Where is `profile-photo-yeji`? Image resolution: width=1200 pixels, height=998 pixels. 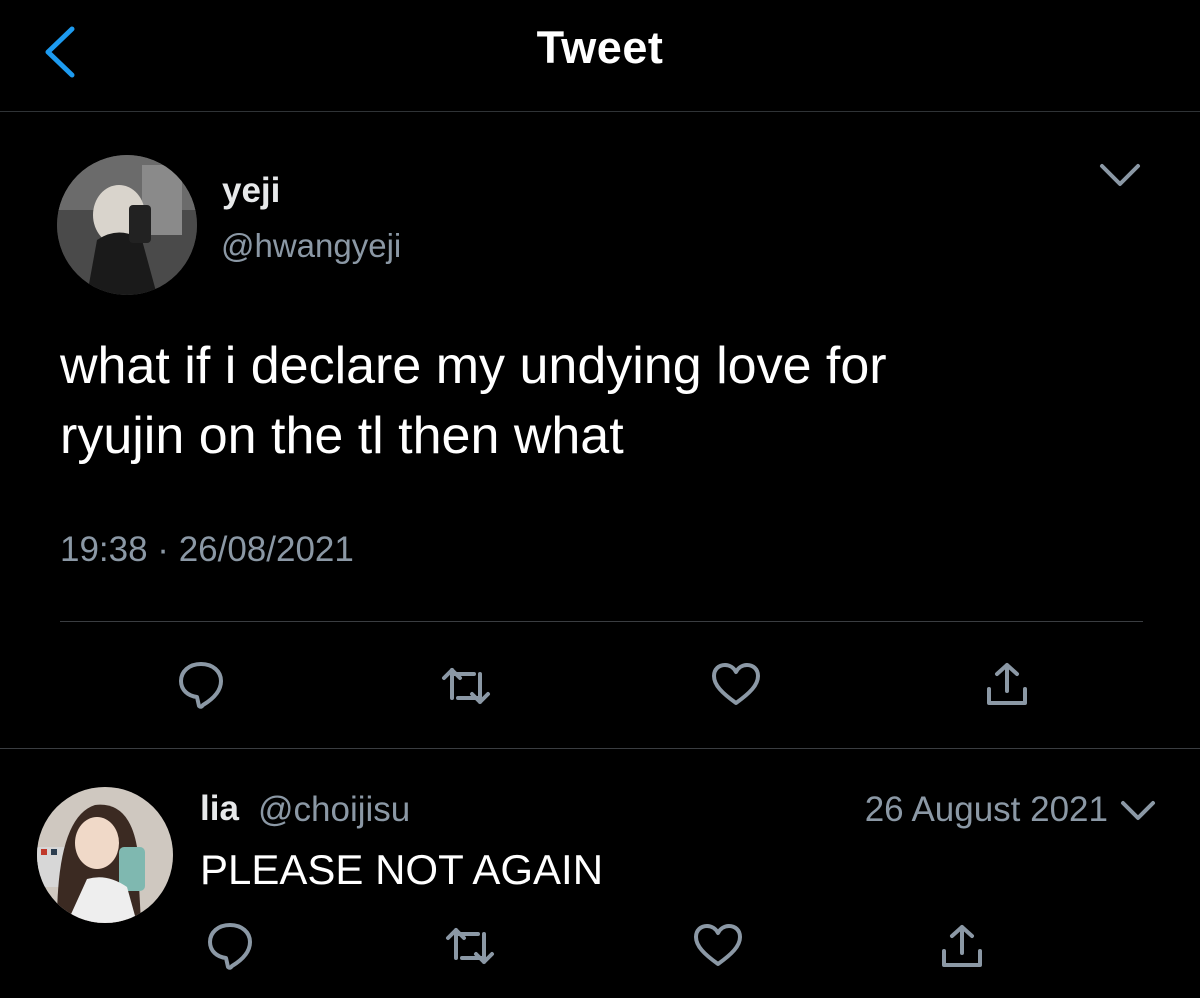
profile-photo-yeji is located at coordinates (127, 225).